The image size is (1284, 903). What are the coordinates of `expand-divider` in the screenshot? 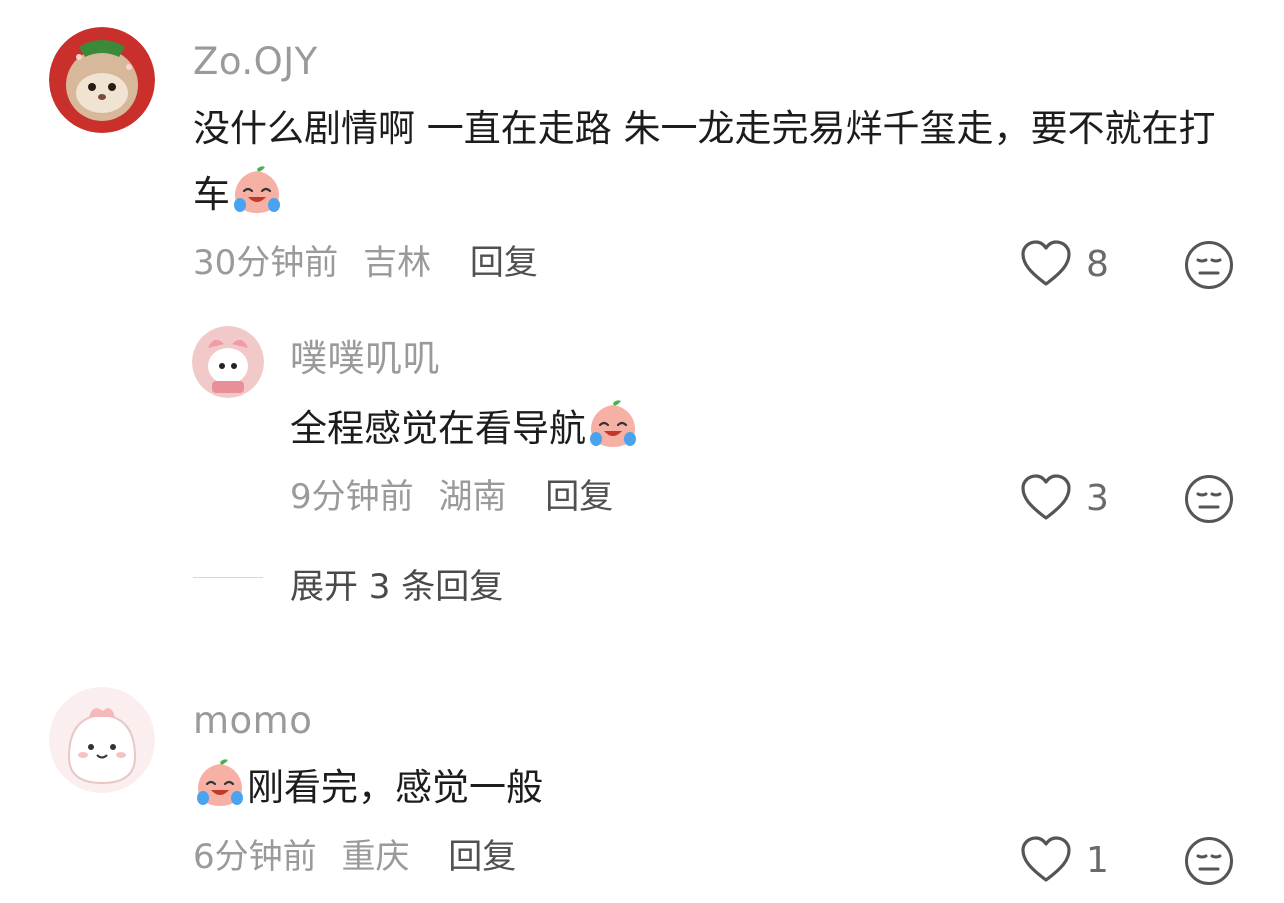 It's located at (228, 577).